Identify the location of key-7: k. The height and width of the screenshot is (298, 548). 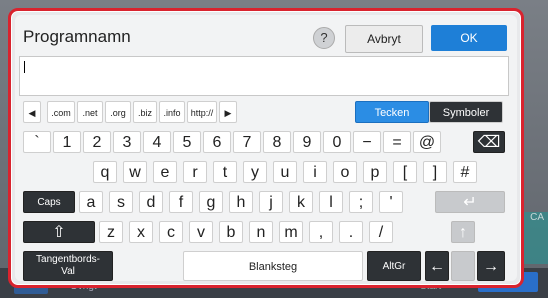
(301, 202).